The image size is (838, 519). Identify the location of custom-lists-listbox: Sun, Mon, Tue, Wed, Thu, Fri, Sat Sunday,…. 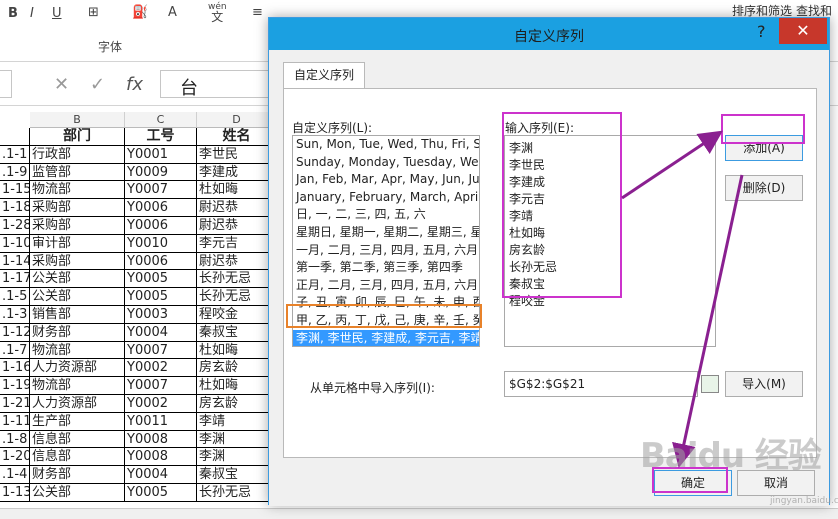
(386, 241).